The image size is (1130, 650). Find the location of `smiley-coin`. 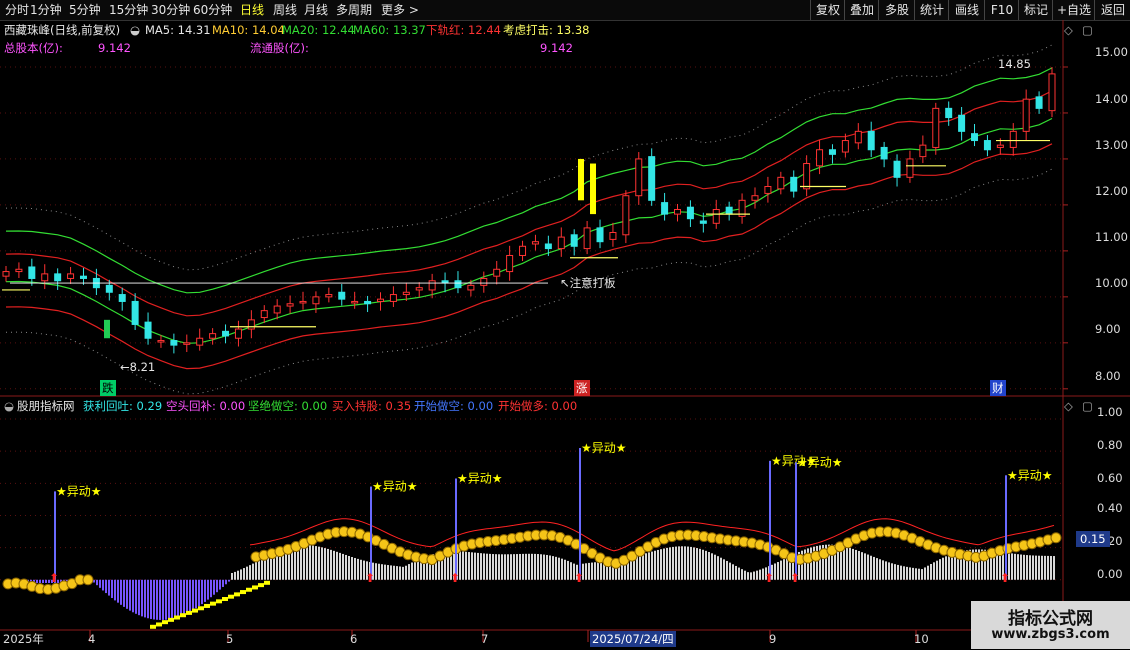

smiley-coin is located at coordinates (88, 580).